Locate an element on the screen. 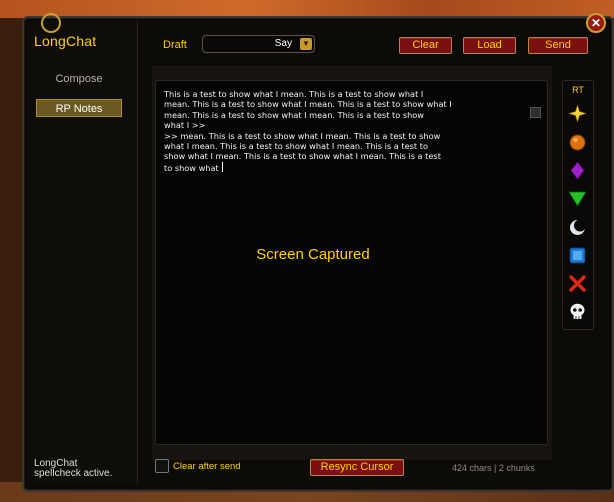 This screenshot has width=614, height=502. ring-icon is located at coordinates (51, 23).